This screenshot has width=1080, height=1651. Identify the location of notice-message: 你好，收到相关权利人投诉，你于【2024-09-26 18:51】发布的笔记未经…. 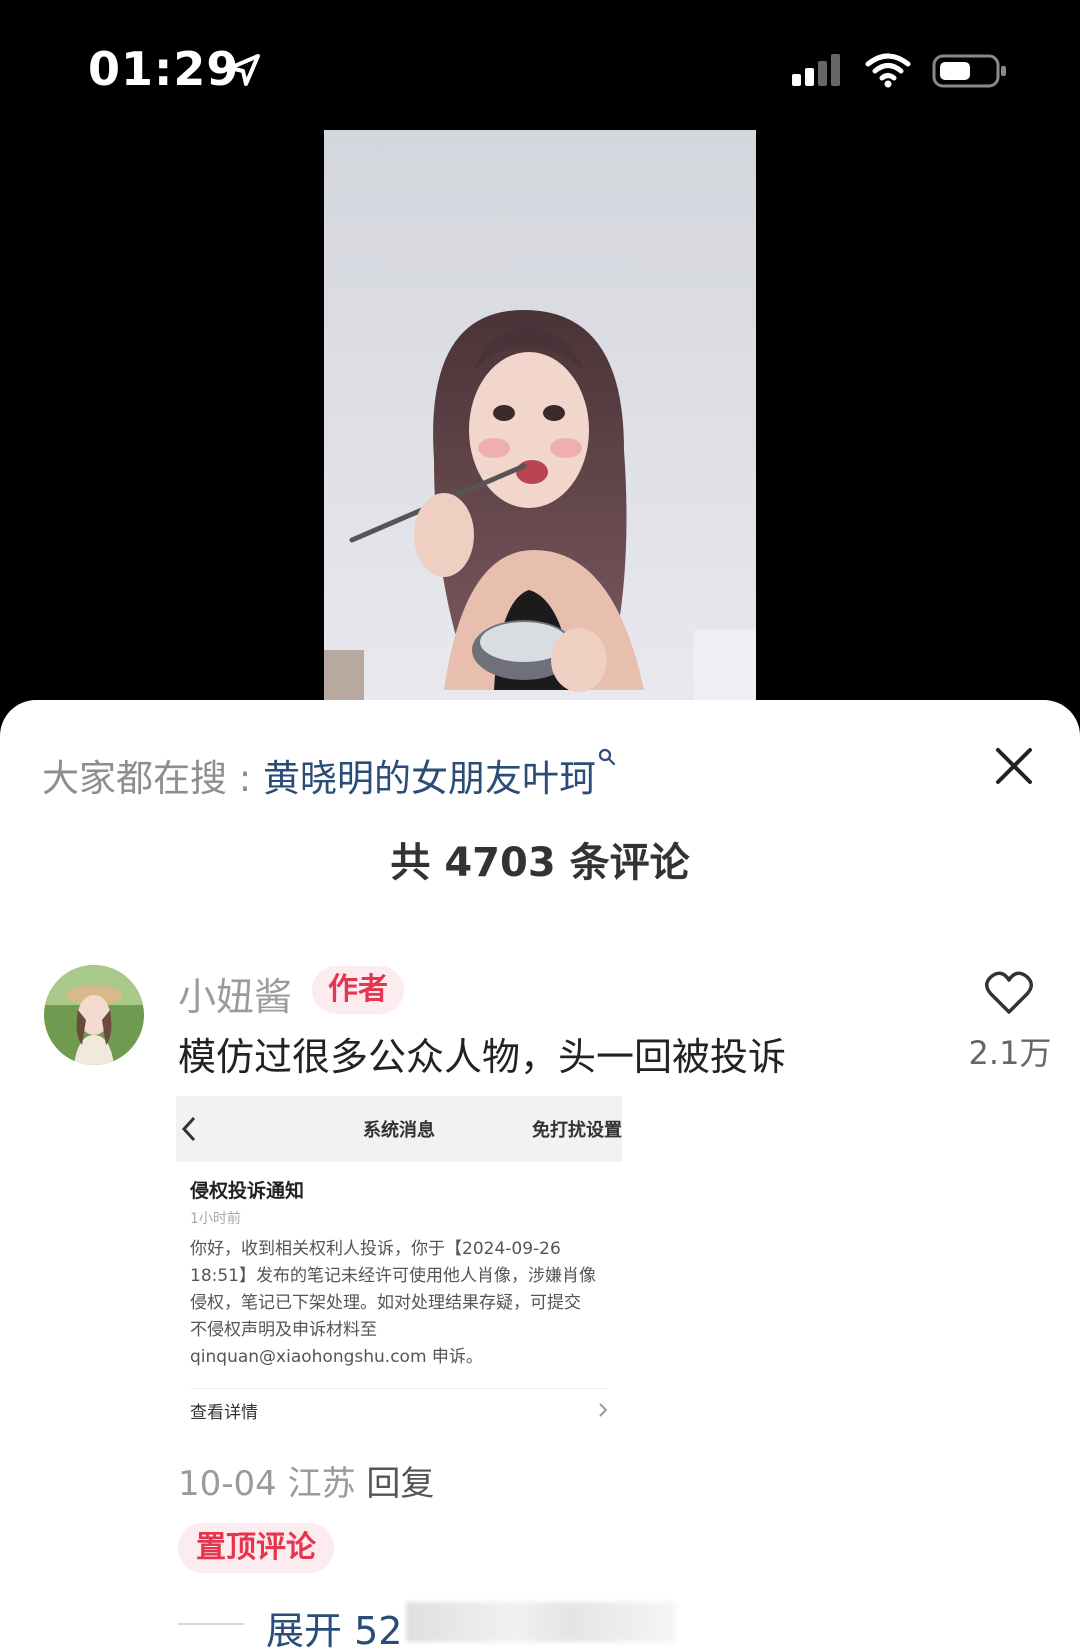
(398, 1303).